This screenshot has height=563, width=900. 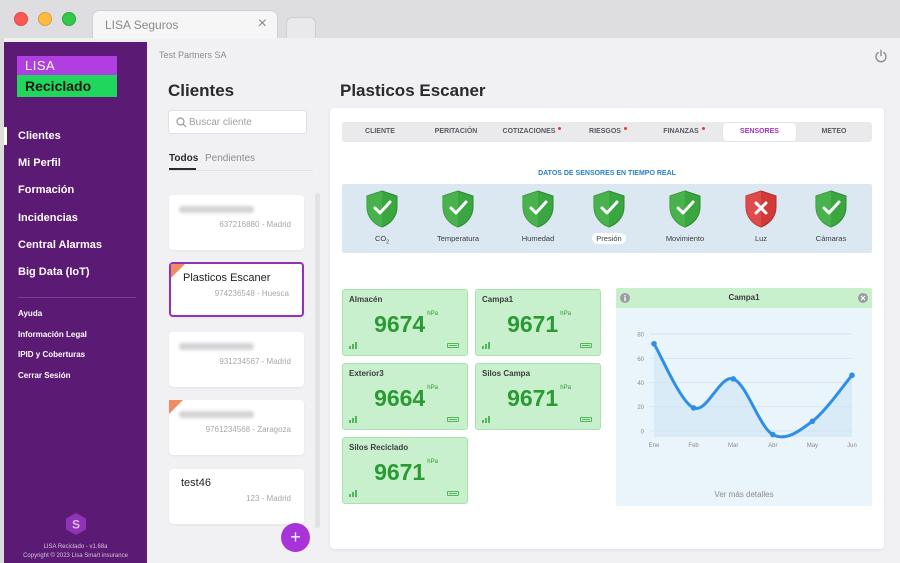 What do you see at coordinates (538, 218) in the screenshot?
I see `sensor-humedad: Humedad` at bounding box center [538, 218].